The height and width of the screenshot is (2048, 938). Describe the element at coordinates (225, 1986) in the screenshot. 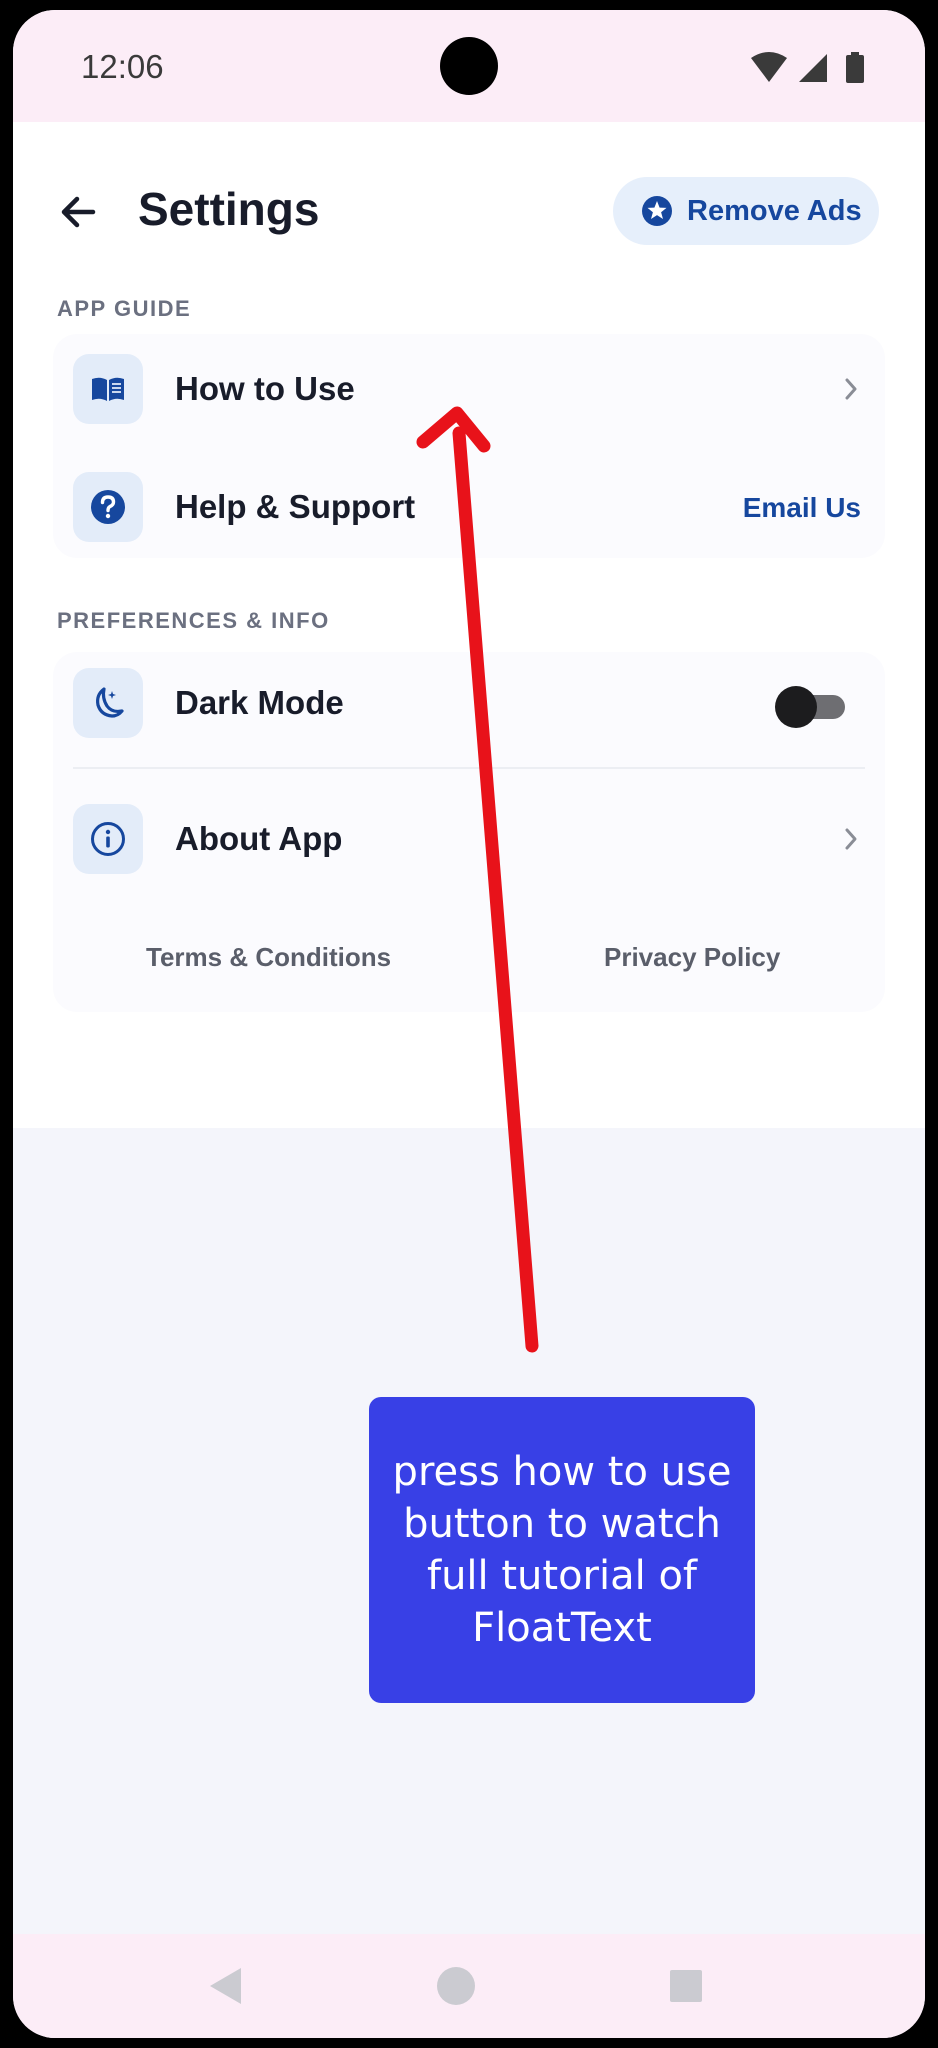

I see `back-triangle-icon` at that location.